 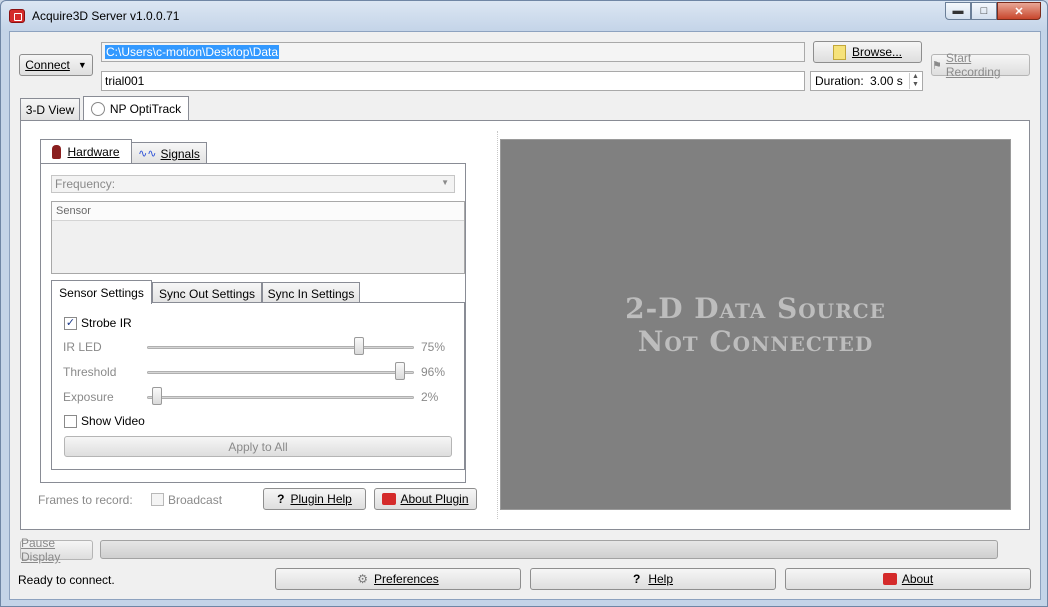 What do you see at coordinates (661, 579) in the screenshot?
I see `help-label: Help` at bounding box center [661, 579].